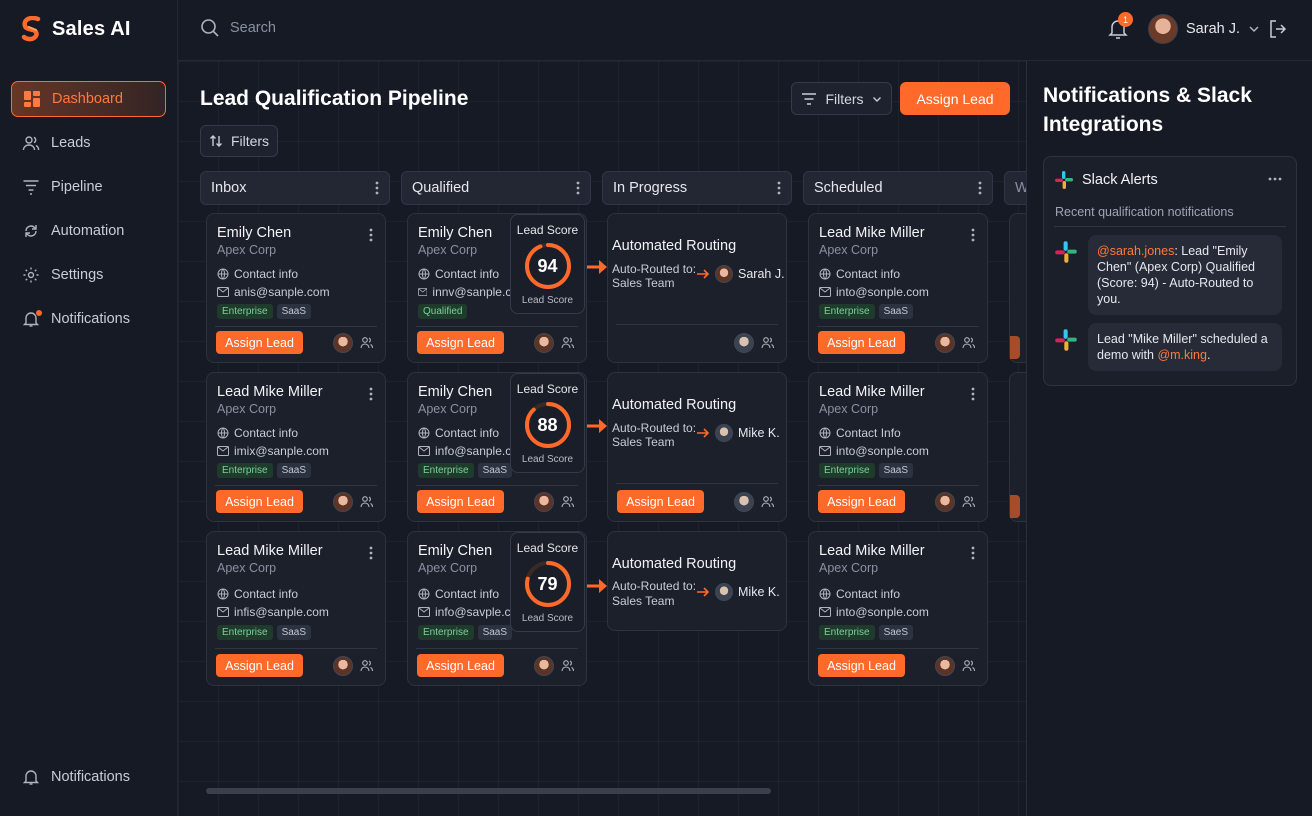 The image size is (1312, 816). I want to click on routing-team: Sales Team, so click(643, 283).